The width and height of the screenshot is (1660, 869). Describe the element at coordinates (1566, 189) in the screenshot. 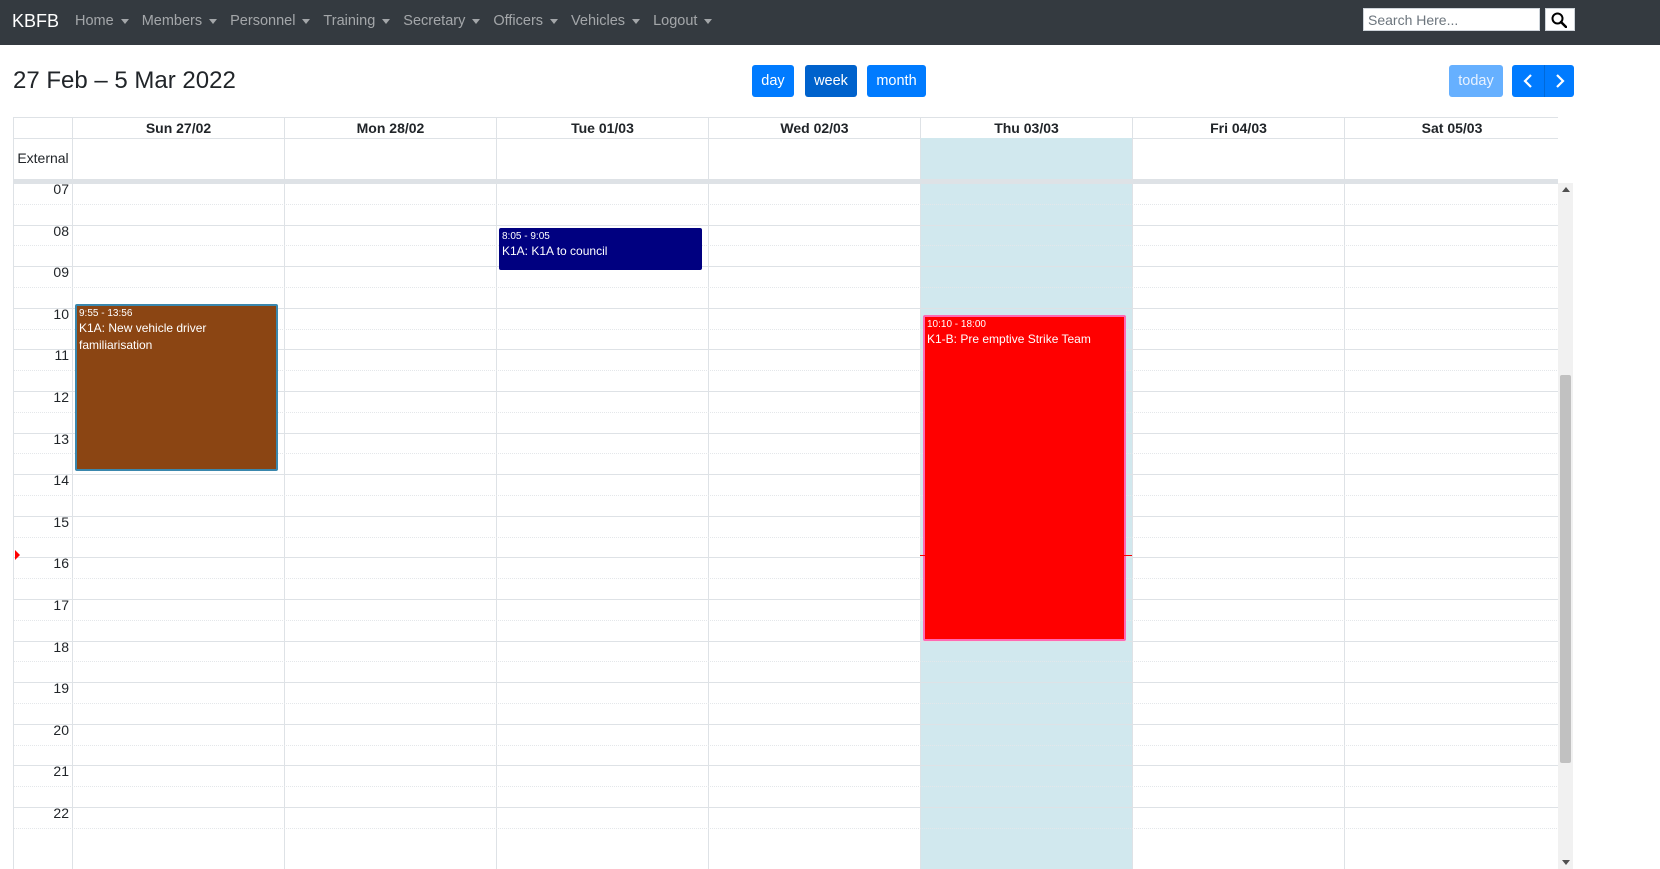

I see `scroll-up-icon` at that location.